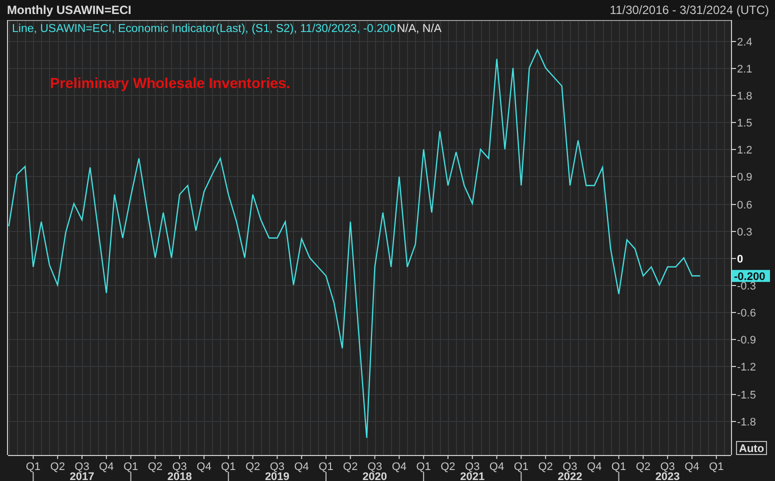 Image resolution: width=775 pixels, height=481 pixels. Describe the element at coordinates (751, 276) in the screenshot. I see `last-value-badge: -0.200` at that location.